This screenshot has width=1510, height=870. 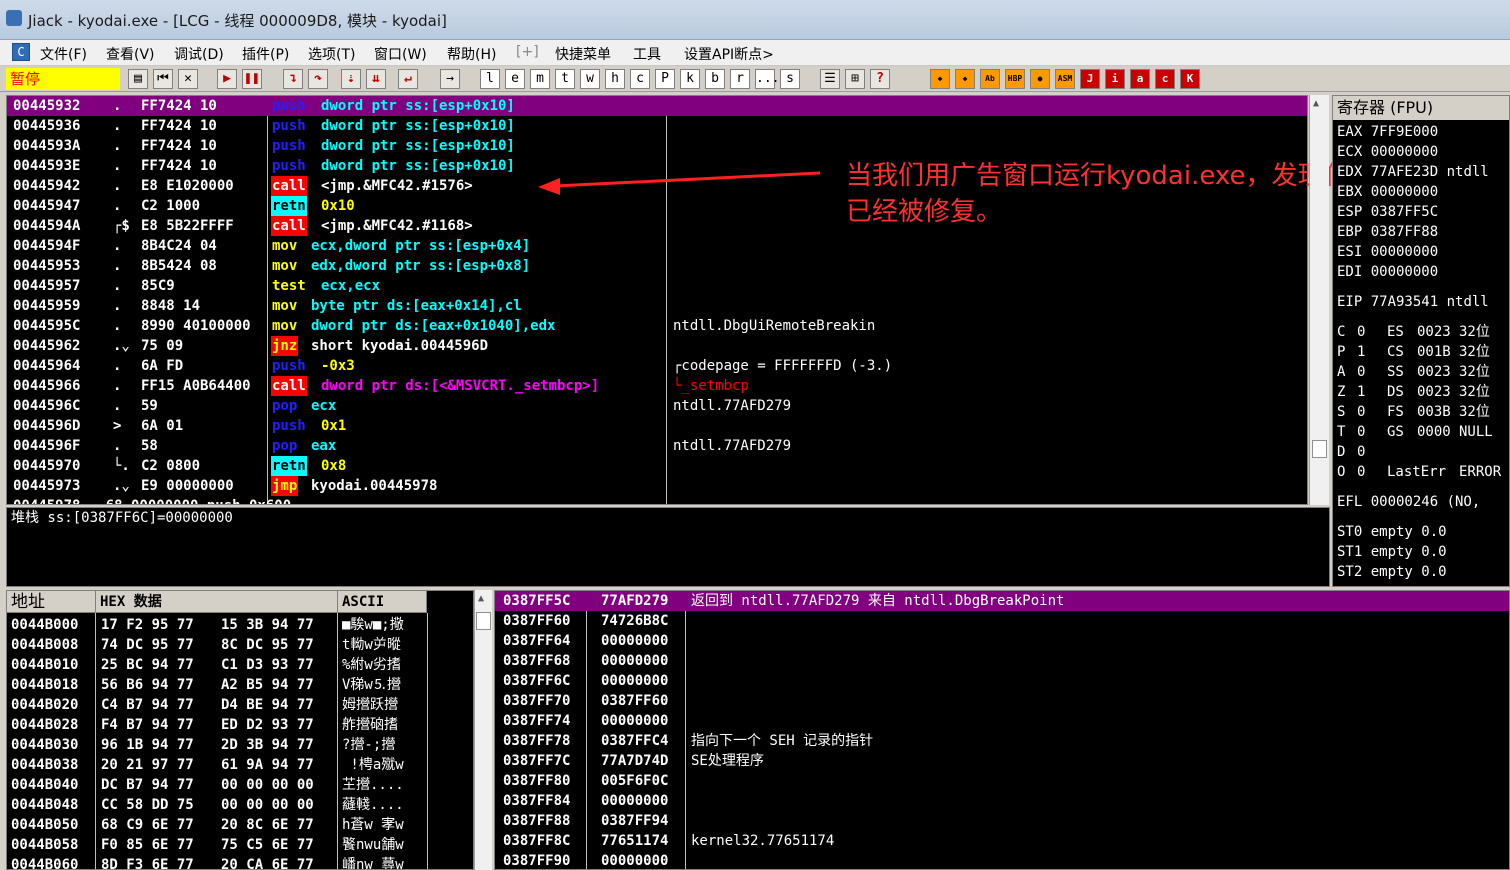 What do you see at coordinates (565, 79) in the screenshot?
I see `threads-button: t` at bounding box center [565, 79].